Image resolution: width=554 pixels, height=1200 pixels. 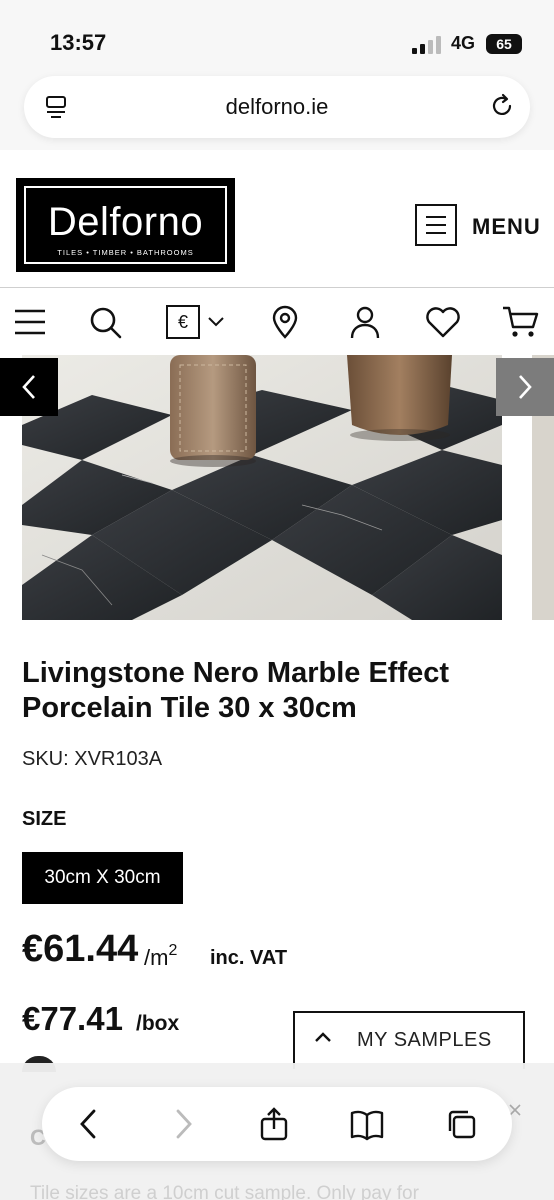 I want to click on delforno-logo: Delforno TILES • TIMBER • BATHROOMS, so click(x=125, y=225).